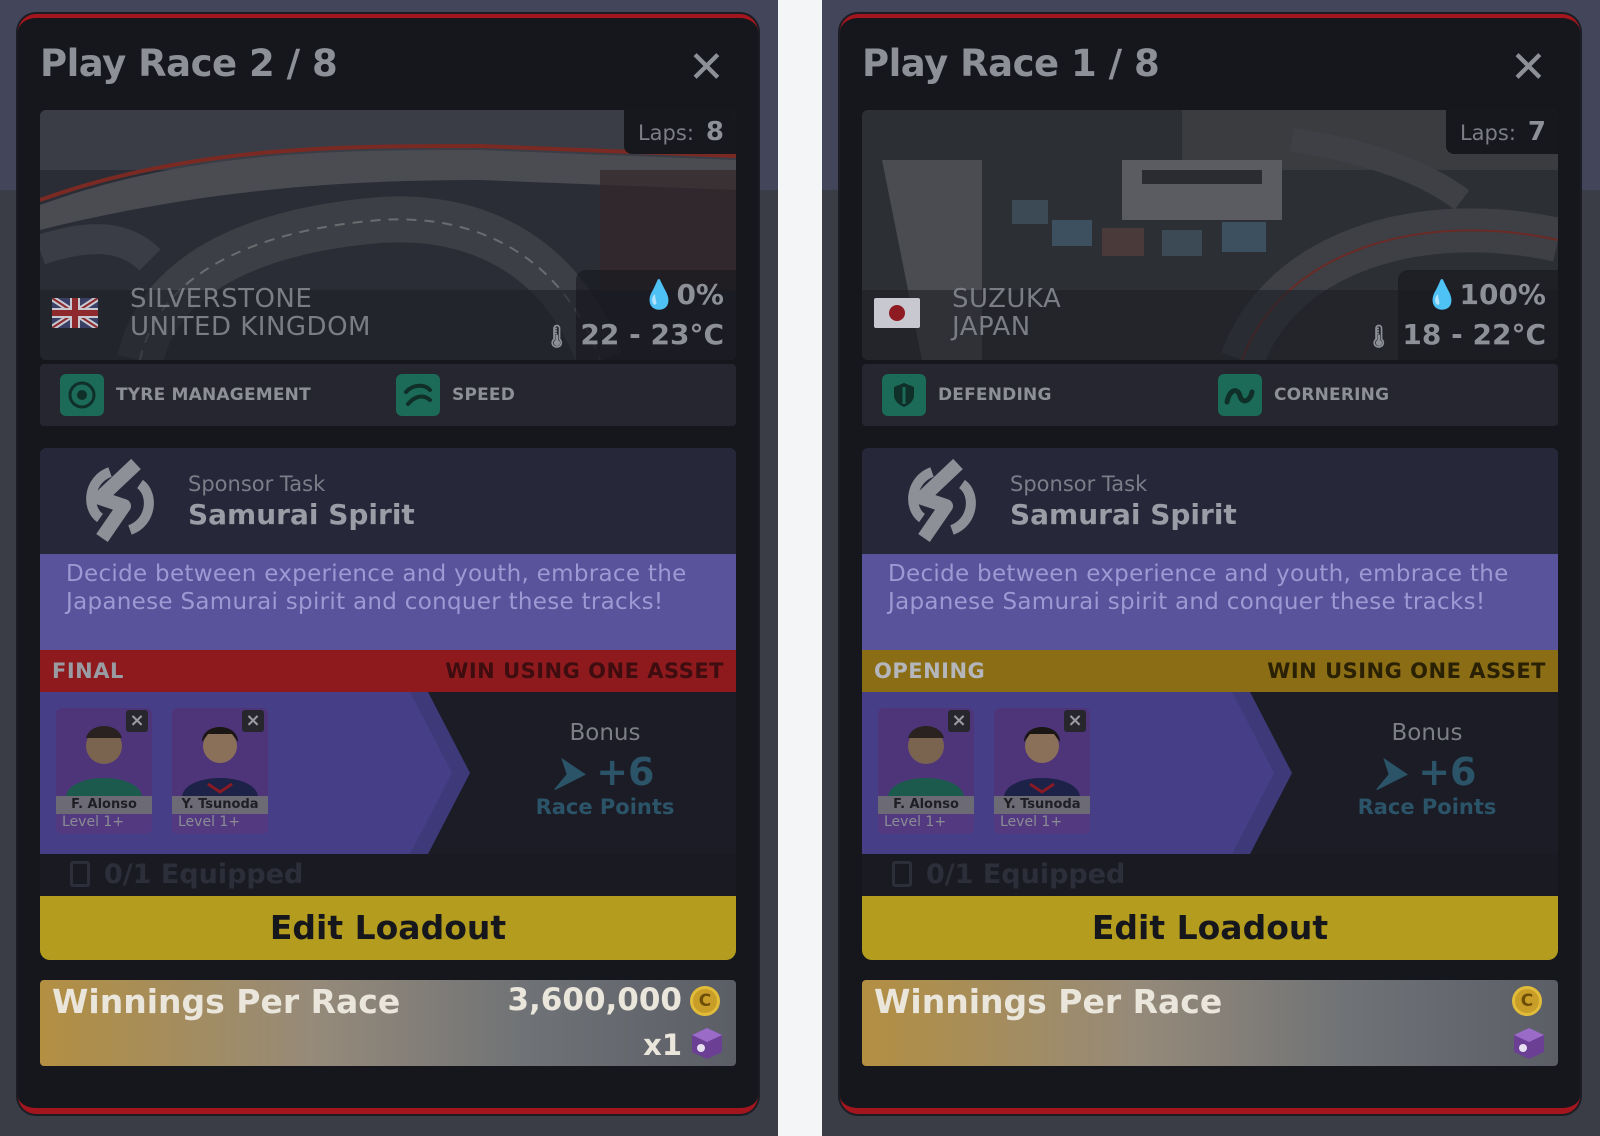 The image size is (1600, 1136). Describe the element at coordinates (88, 671) in the screenshot. I see `stage-label: FINAL` at that location.